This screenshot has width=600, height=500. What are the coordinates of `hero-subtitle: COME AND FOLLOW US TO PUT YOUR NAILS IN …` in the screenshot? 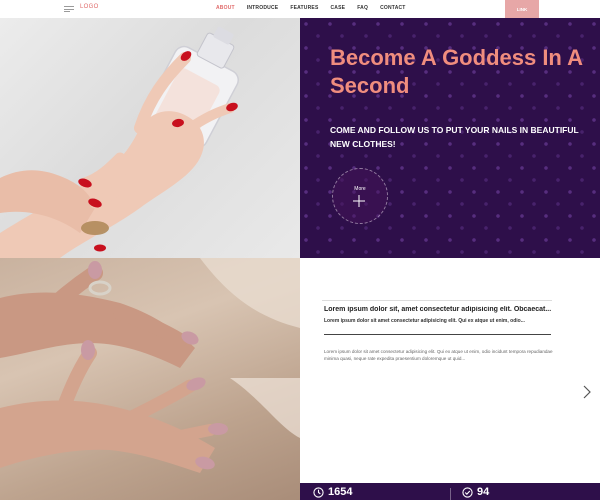 It's located at (454, 137).